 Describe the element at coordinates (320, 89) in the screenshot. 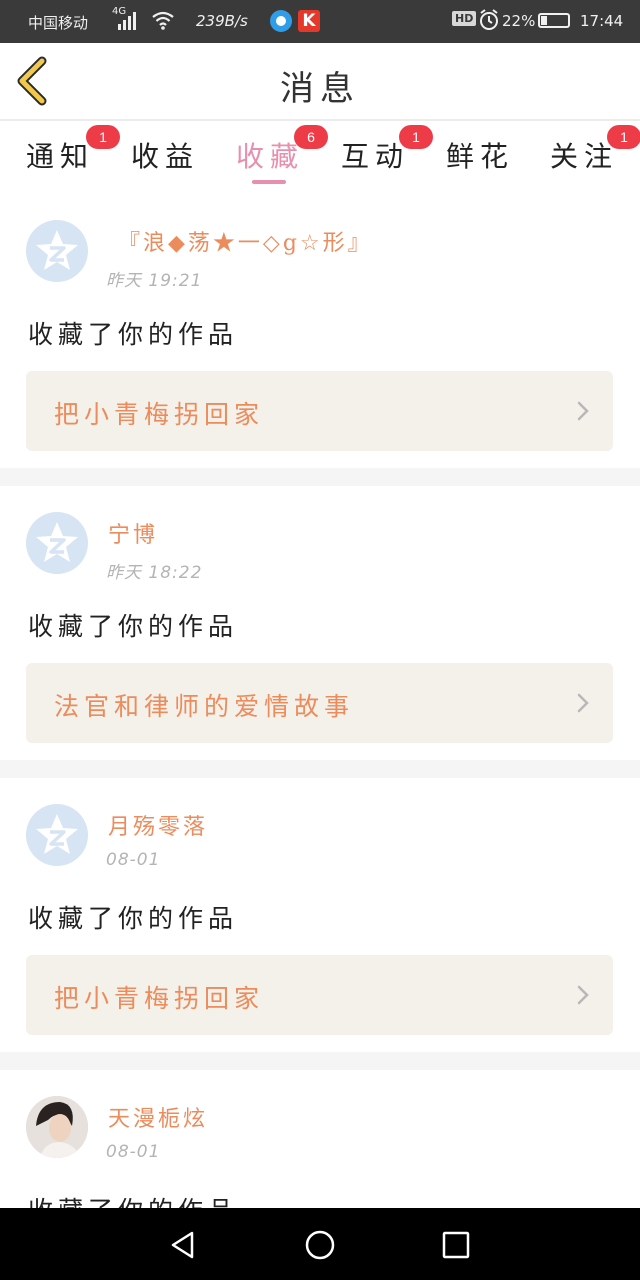

I see `page-title: 消息` at that location.